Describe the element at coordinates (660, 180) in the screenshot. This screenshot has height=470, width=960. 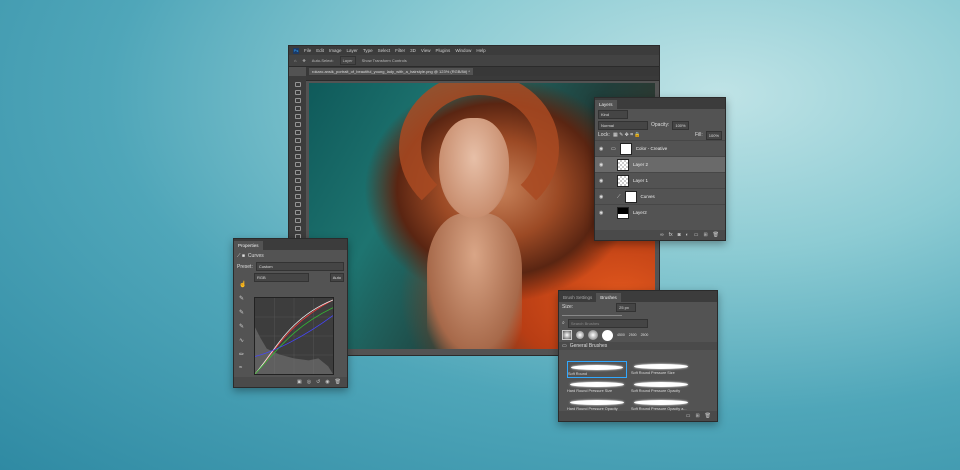
I see `layer-row: ◉ Layer 1` at that location.